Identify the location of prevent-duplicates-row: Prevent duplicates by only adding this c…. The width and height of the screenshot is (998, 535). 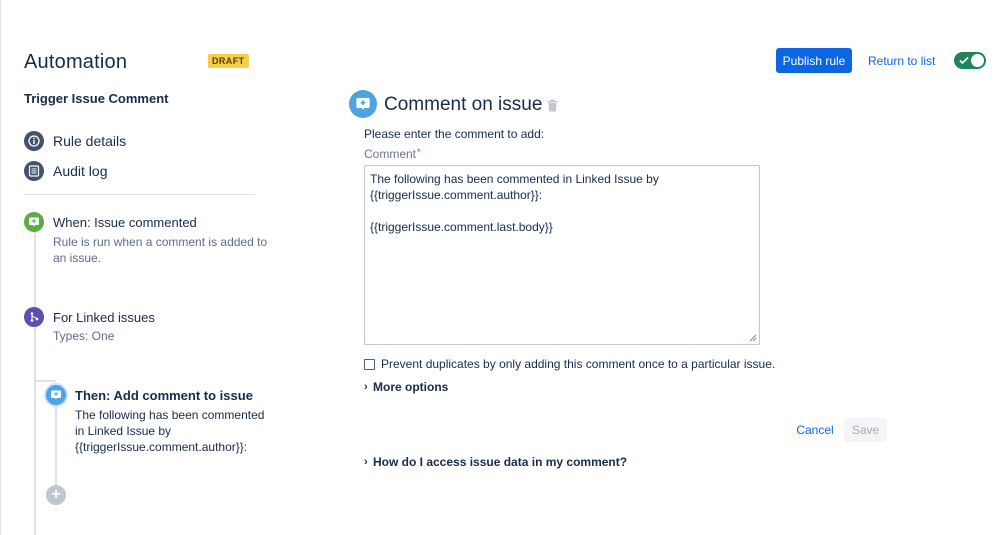
(569, 364).